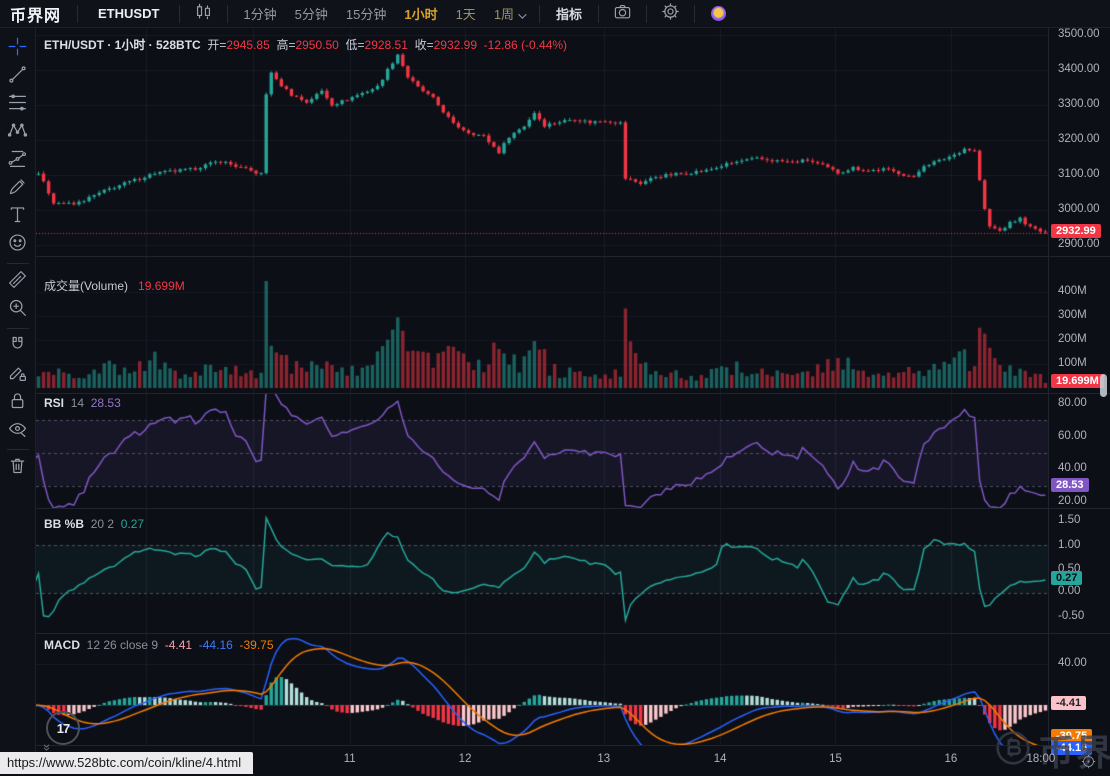 This screenshot has width=1110, height=776. I want to click on site-logo: 币界网, so click(35, 14).